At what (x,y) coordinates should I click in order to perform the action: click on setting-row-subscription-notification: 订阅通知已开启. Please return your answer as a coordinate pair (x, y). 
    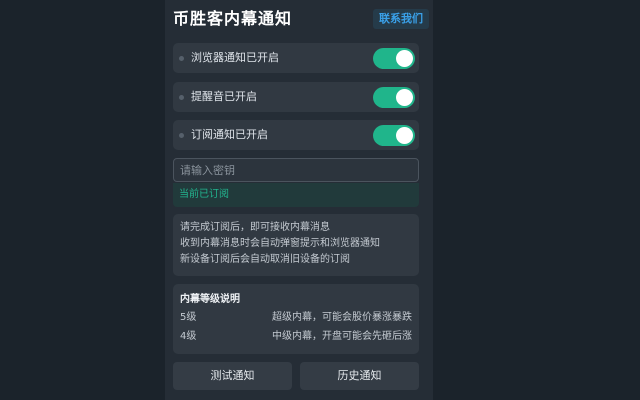
    Looking at the image, I should click on (296, 135).